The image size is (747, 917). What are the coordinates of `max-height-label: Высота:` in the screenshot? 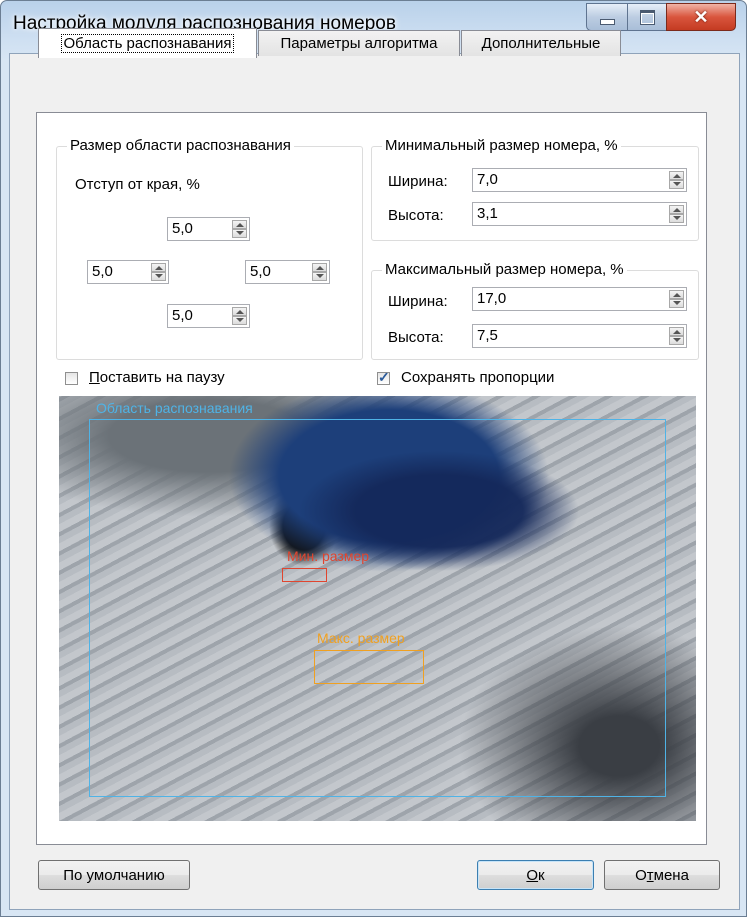 It's located at (416, 337).